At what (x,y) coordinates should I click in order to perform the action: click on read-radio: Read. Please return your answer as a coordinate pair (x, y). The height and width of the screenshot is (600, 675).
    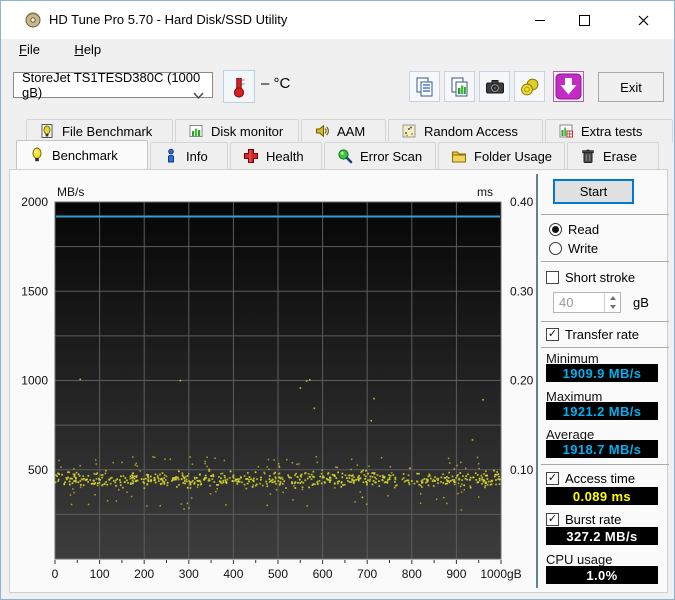
    Looking at the image, I should click on (574, 229).